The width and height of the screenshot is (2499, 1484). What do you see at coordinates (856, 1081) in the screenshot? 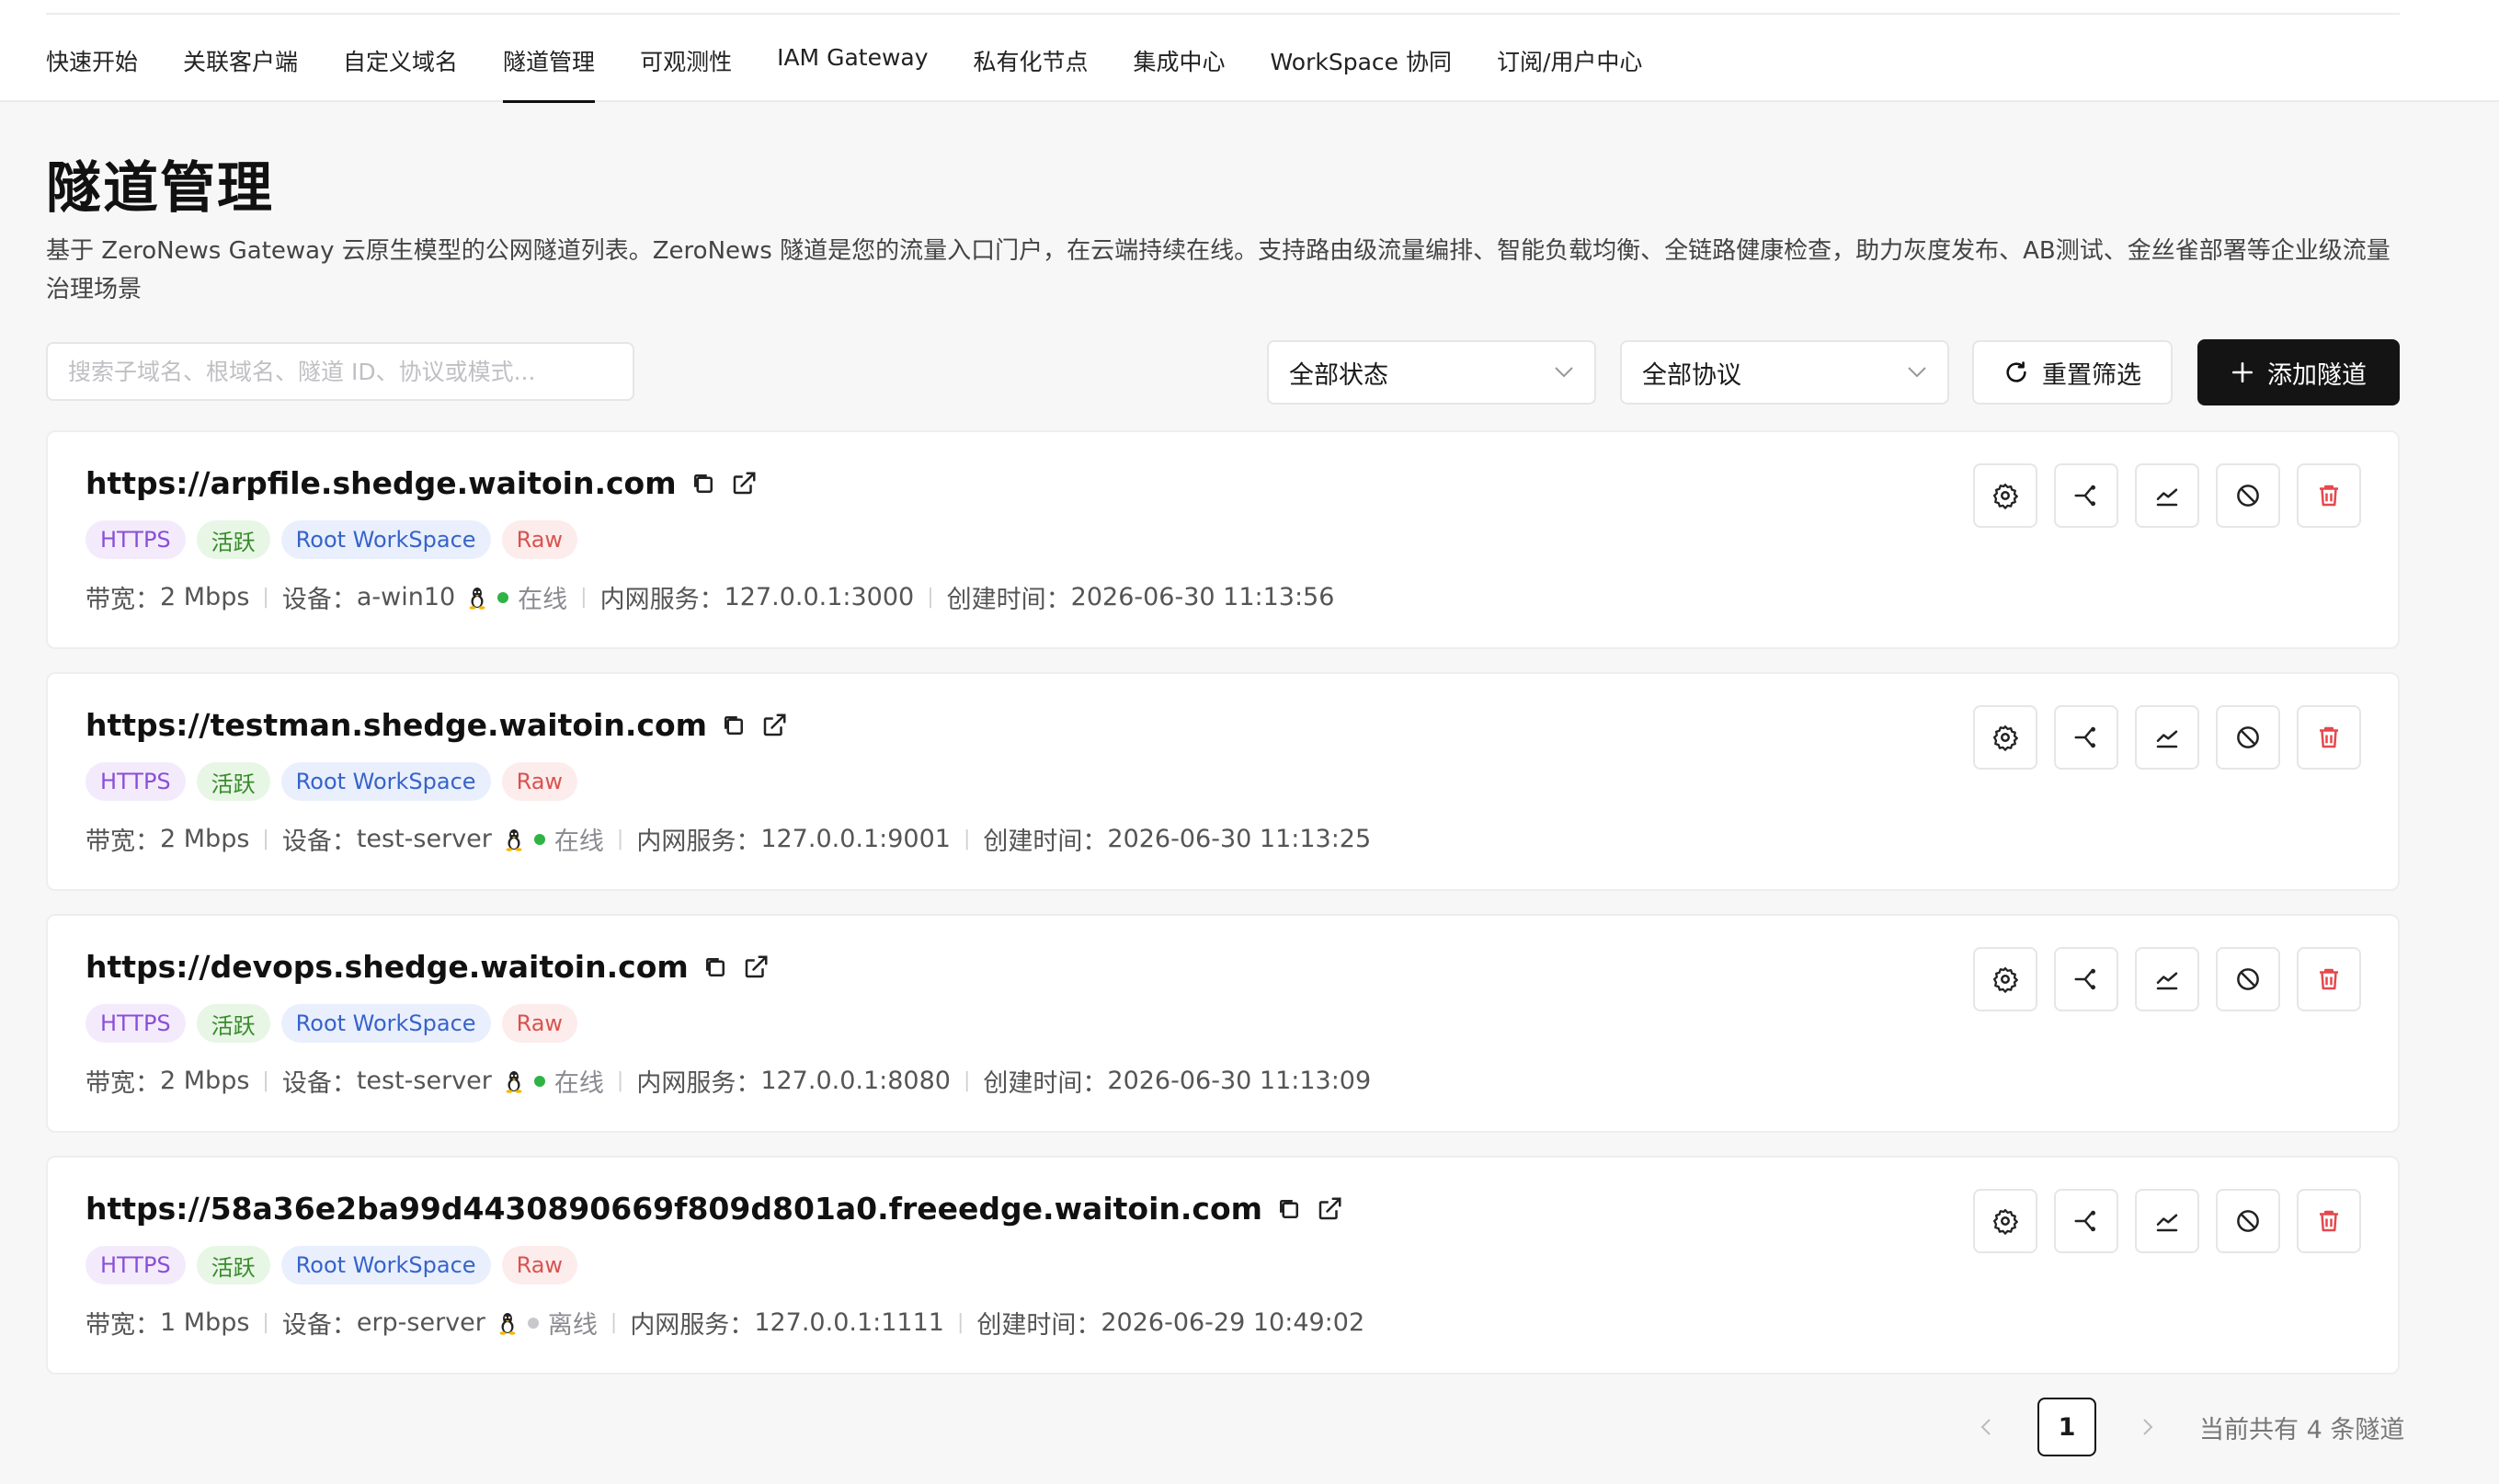
I see `service-value: 127.0.0.1:8080` at bounding box center [856, 1081].